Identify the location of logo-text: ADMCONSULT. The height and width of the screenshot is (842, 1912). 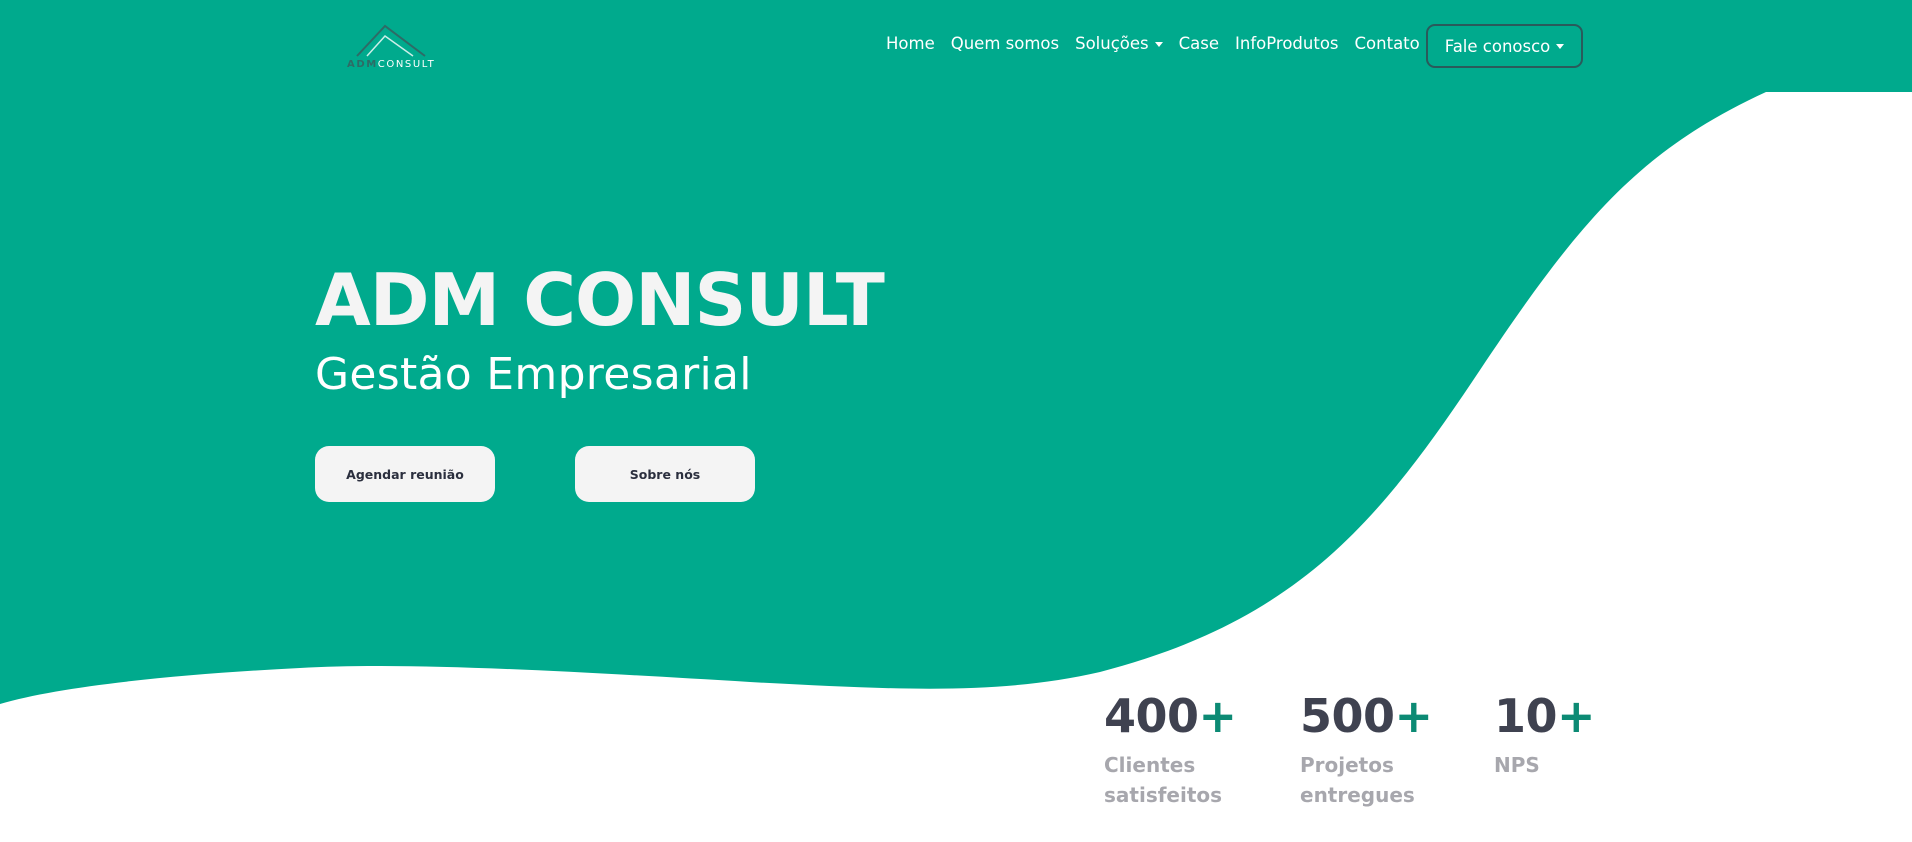
(391, 64).